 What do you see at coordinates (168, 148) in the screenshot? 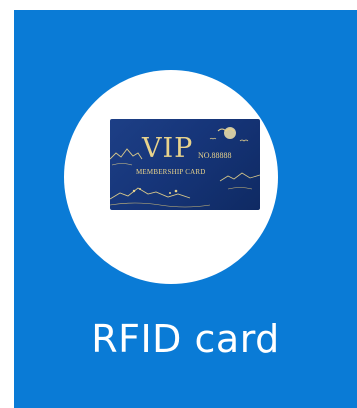
I see `card-title: VIP` at bounding box center [168, 148].